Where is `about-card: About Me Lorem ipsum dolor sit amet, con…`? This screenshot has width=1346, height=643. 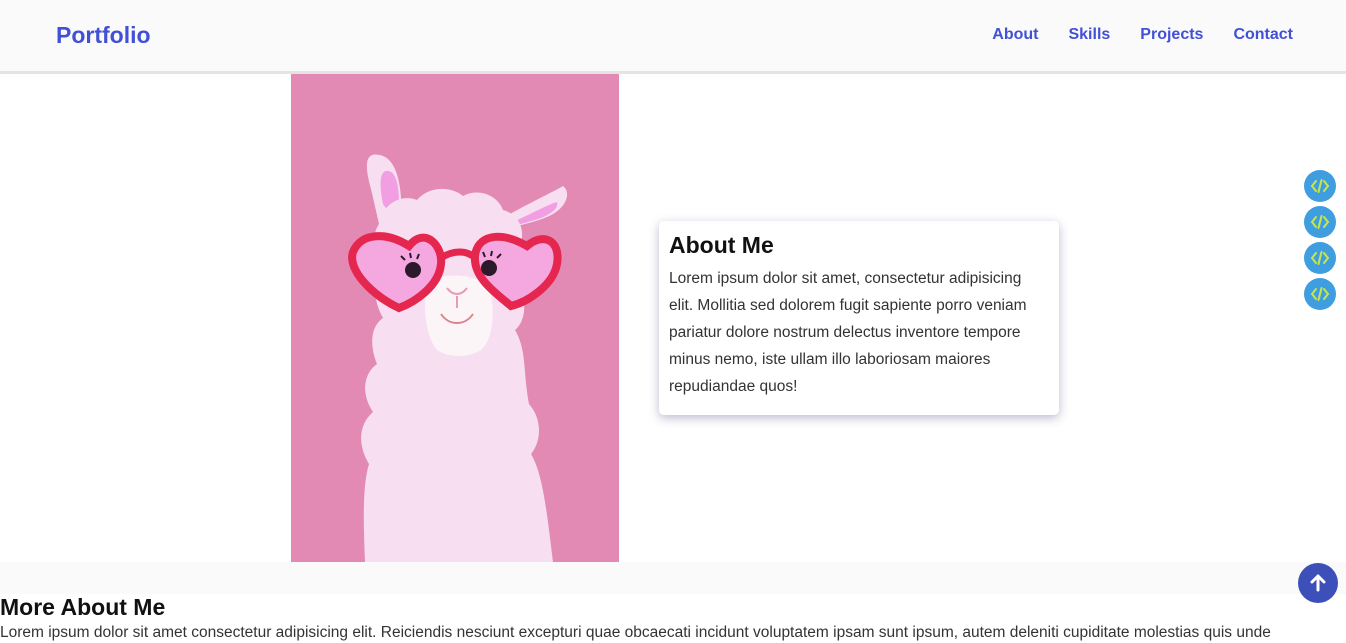
about-card: About Me Lorem ipsum dolor sit amet, con… is located at coordinates (859, 318).